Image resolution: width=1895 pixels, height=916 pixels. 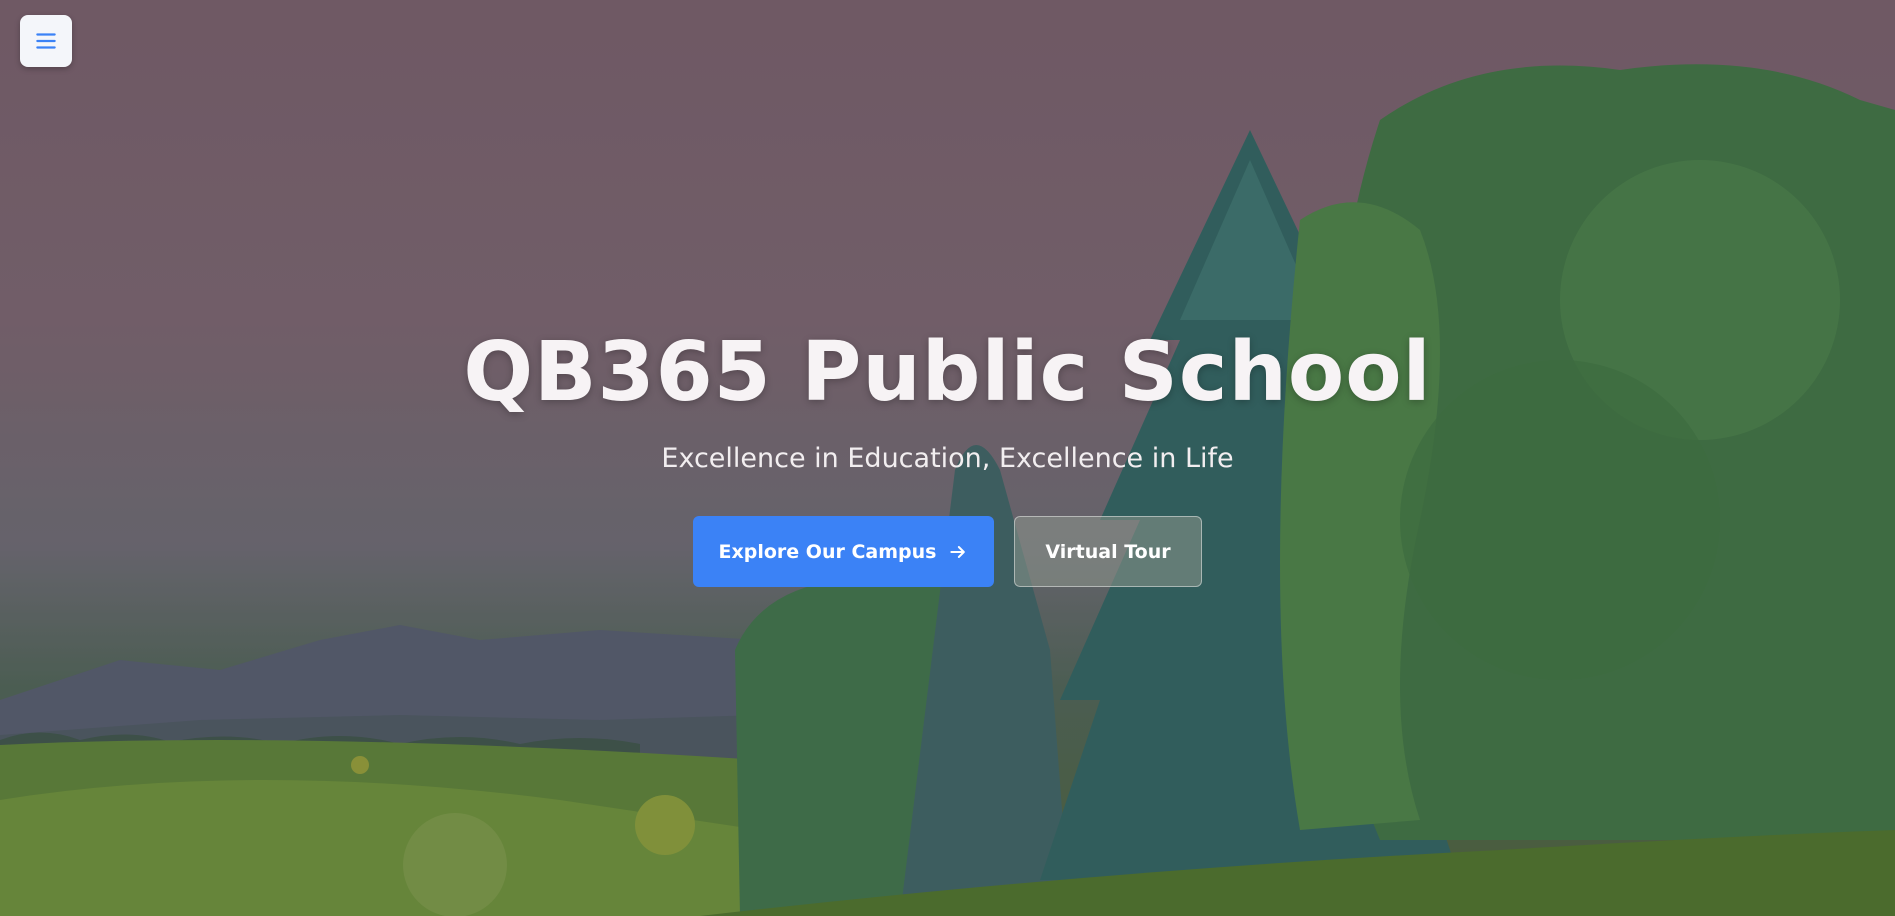 I want to click on virtual-tour-label: Virtual Tour, so click(x=1108, y=551).